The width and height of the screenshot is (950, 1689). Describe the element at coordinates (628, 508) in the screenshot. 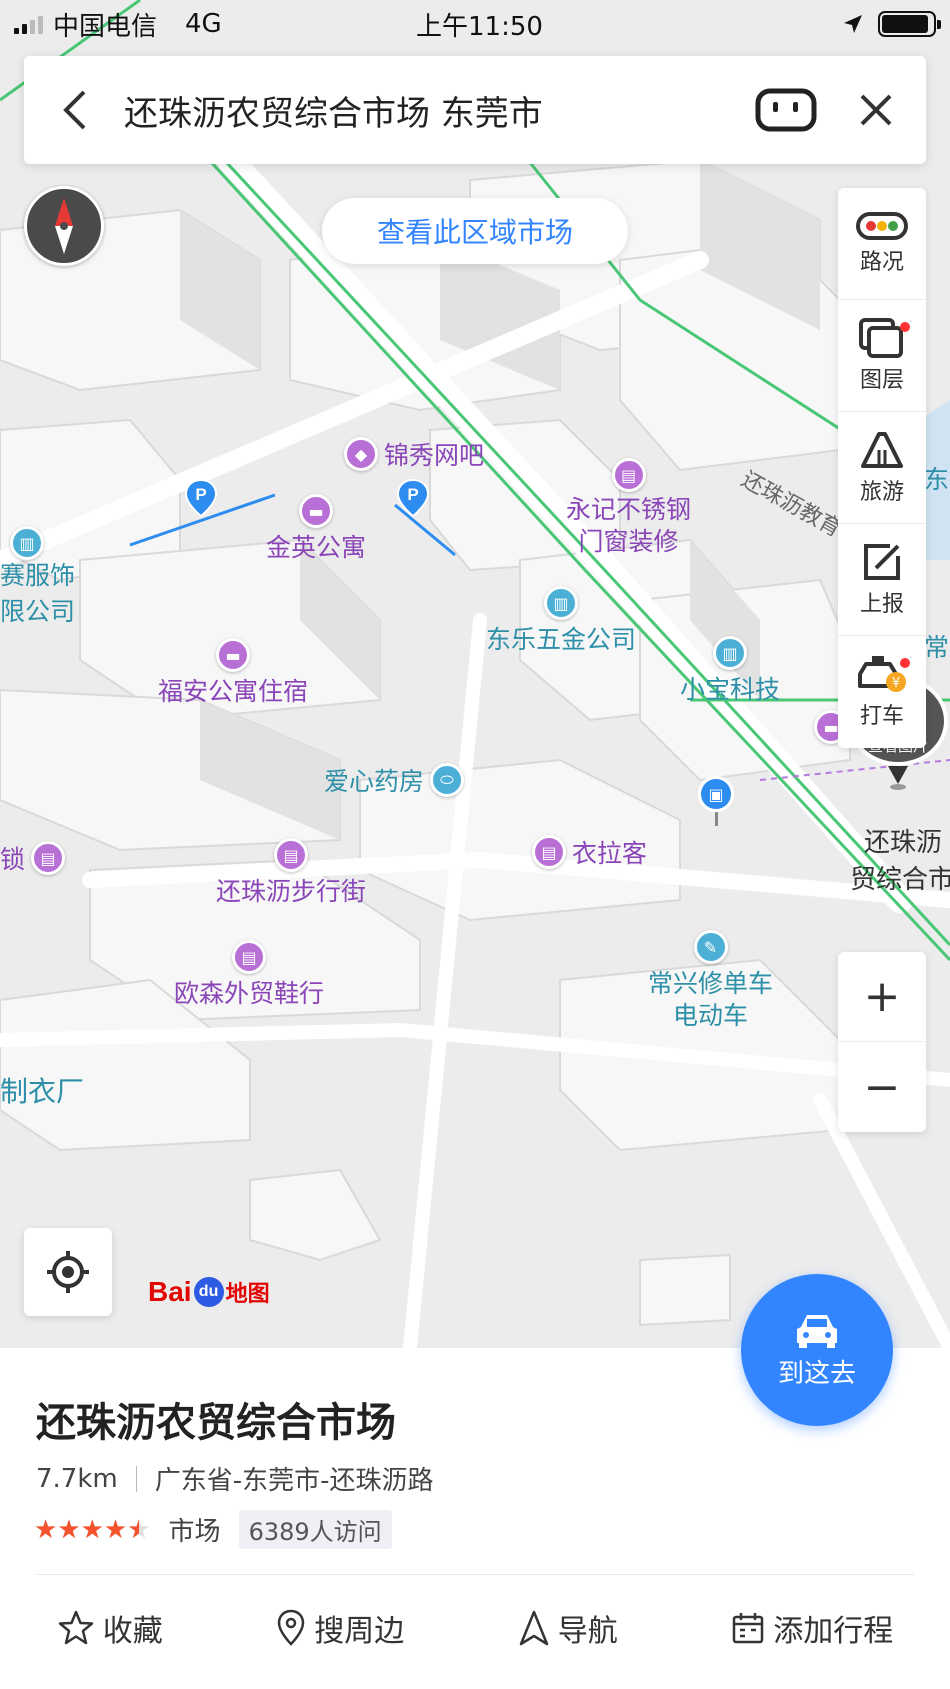

I see `poi-yongji-doors: ▤ 永记不锈钢 门窗装修` at that location.